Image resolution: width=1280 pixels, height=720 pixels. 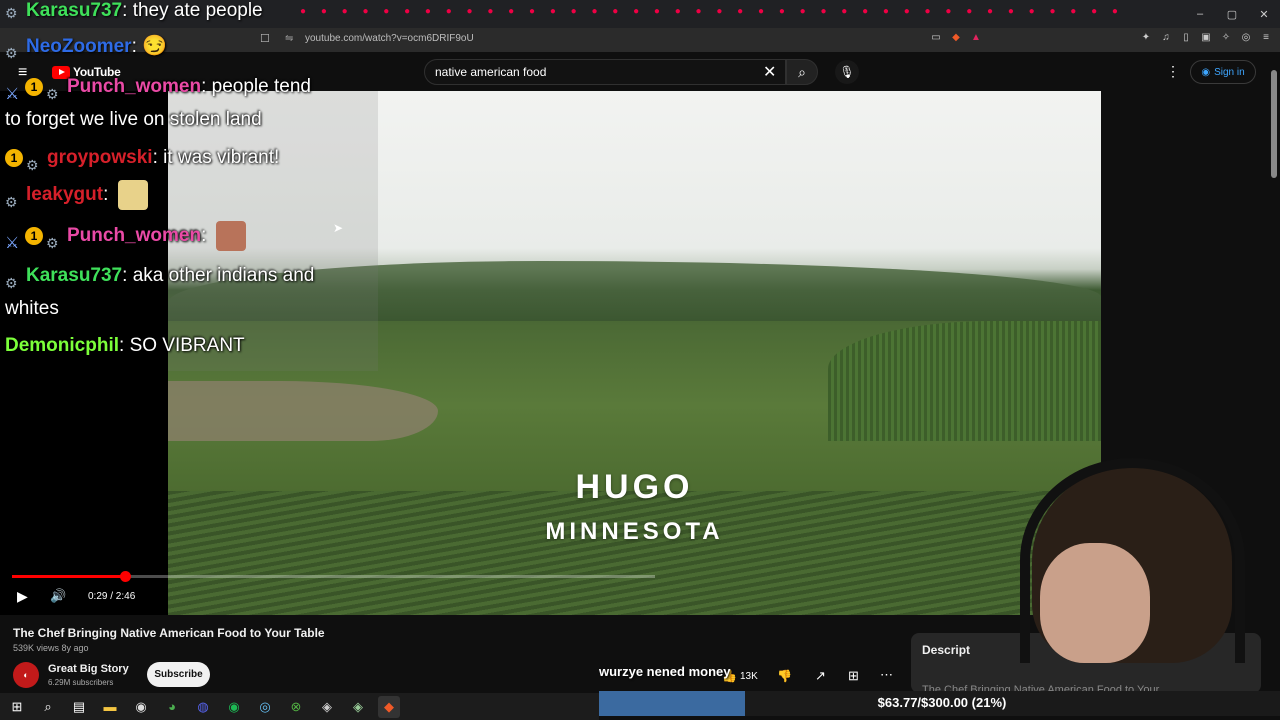 What do you see at coordinates (1132, 560) in the screenshot?
I see `headphones-icon` at bounding box center [1132, 560].